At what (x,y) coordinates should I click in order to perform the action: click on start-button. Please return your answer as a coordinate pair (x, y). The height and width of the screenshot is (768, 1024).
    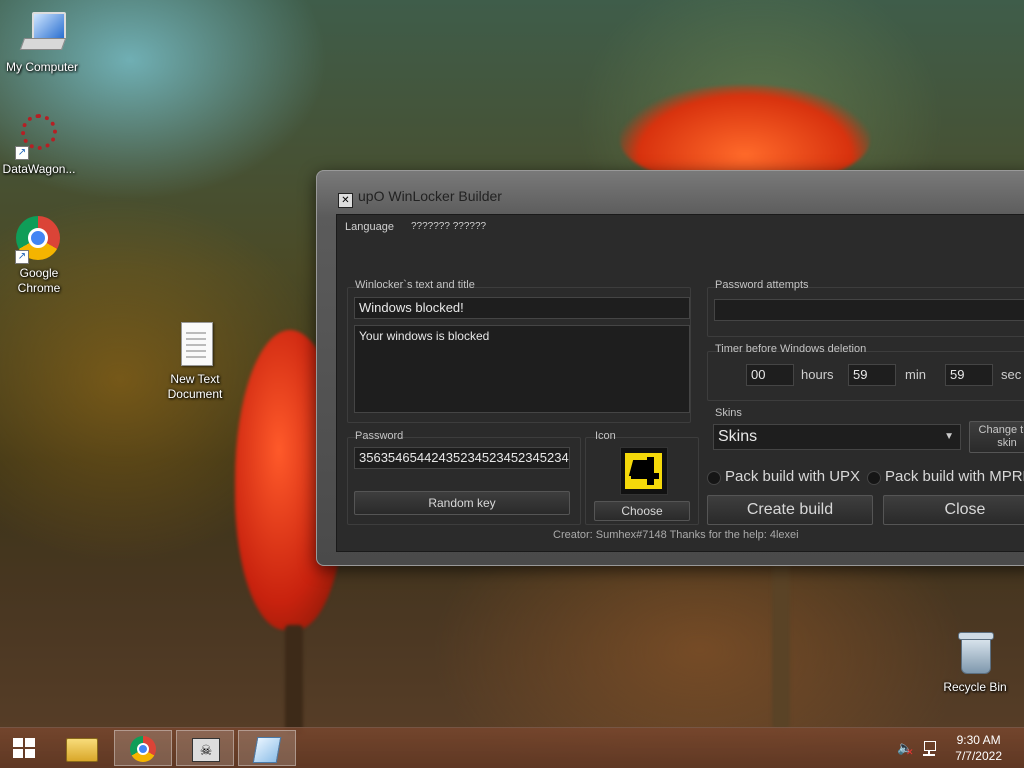
    Looking at the image, I should click on (24, 748).